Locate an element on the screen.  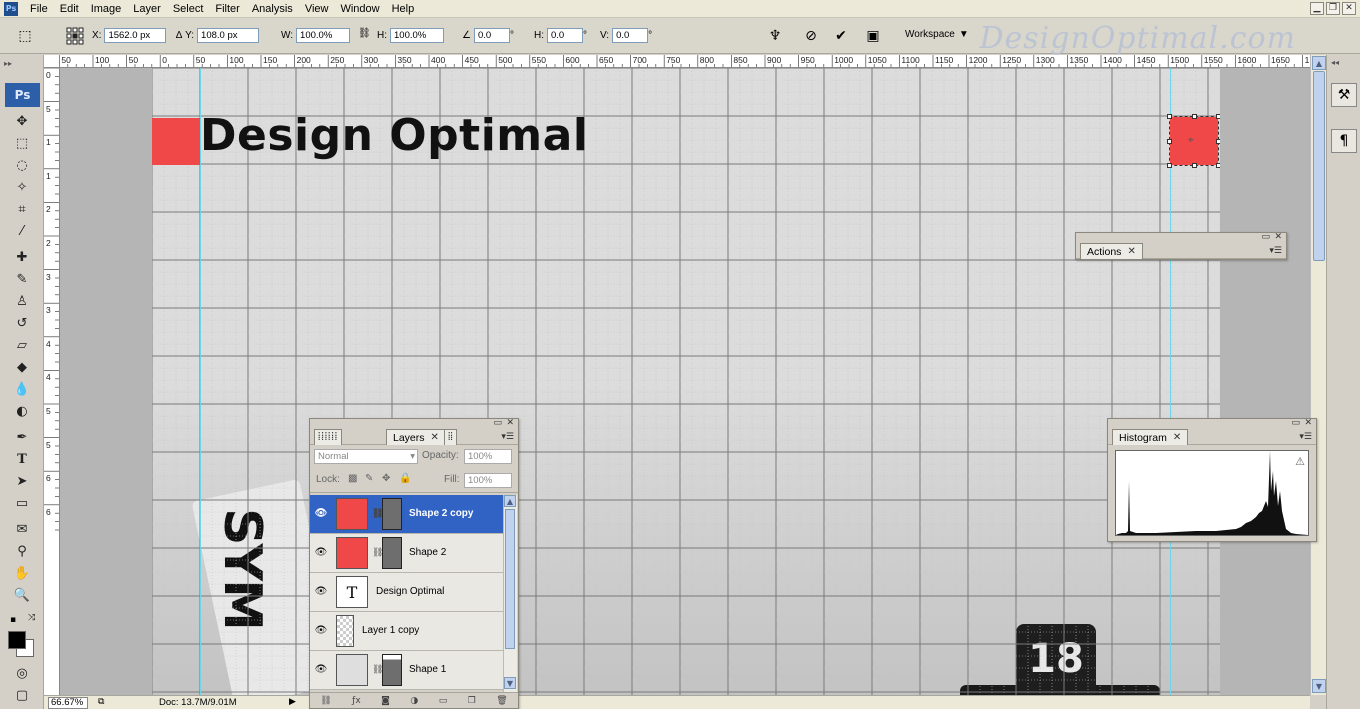
selected-red-square: ⌖ is located at coordinates (1194, 141).